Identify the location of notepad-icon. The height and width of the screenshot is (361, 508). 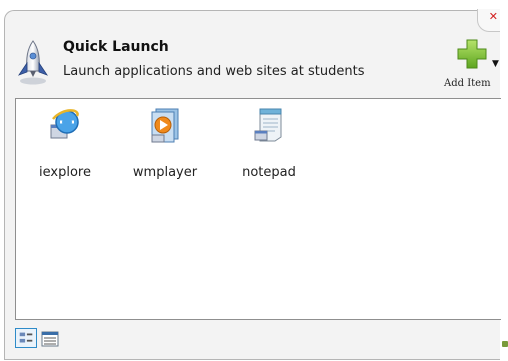
(268, 125).